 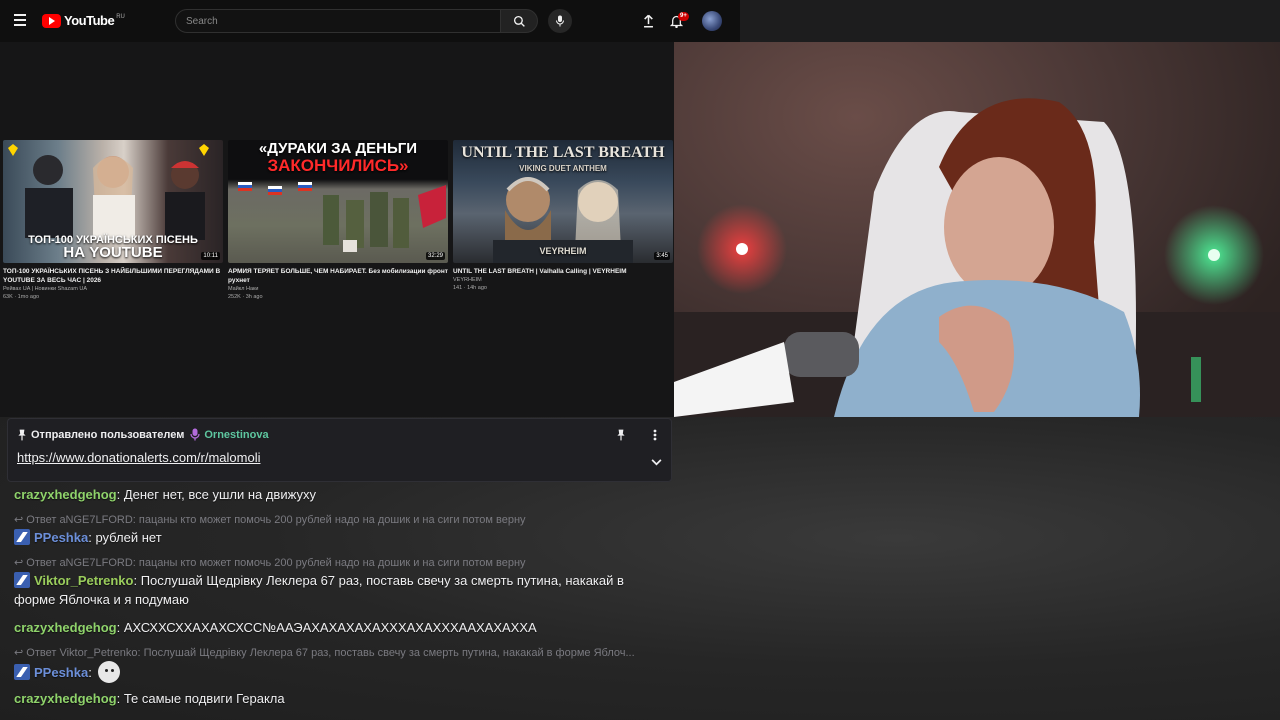 I want to click on thumbnail-text: «ДУРАКИ ЗА ДЕНЬГИ, so click(x=338, y=148).